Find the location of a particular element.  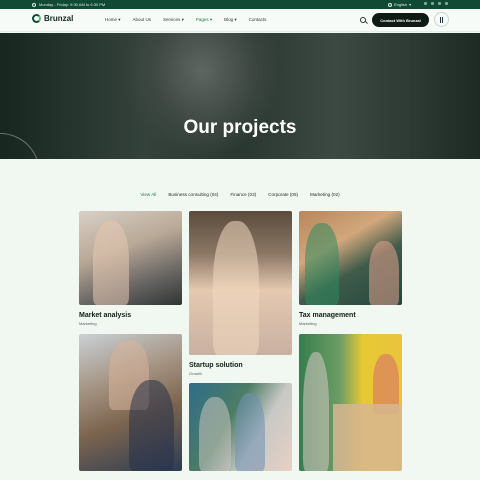

search-icon is located at coordinates (363, 20).